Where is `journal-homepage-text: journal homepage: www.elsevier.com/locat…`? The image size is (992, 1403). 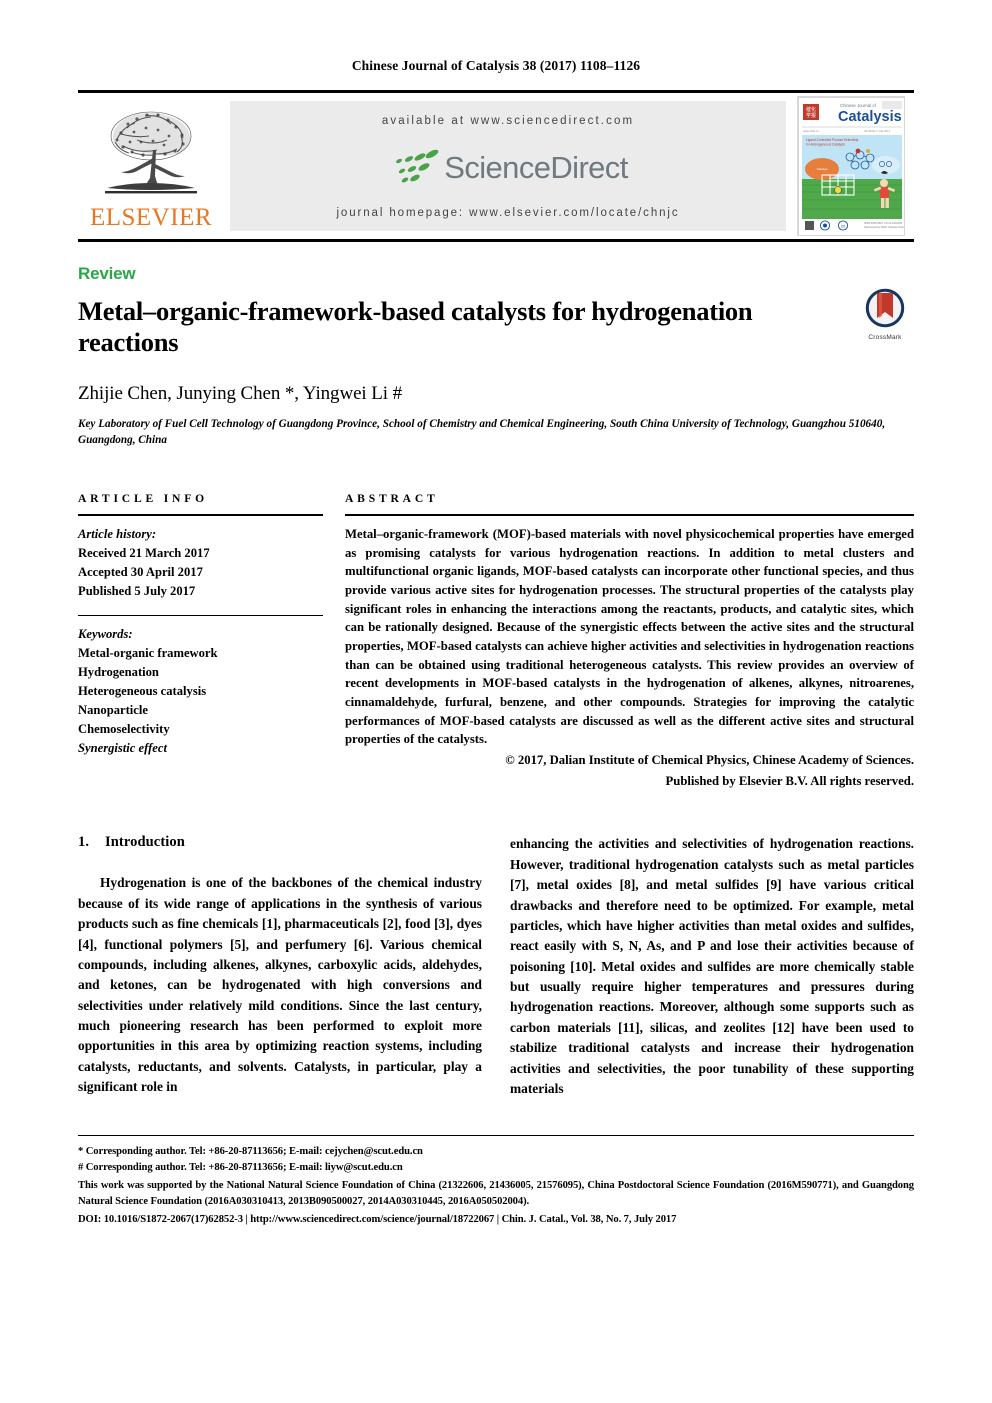
journal-homepage-text: journal homepage: www.elsevier.com/locat… is located at coordinates (508, 213).